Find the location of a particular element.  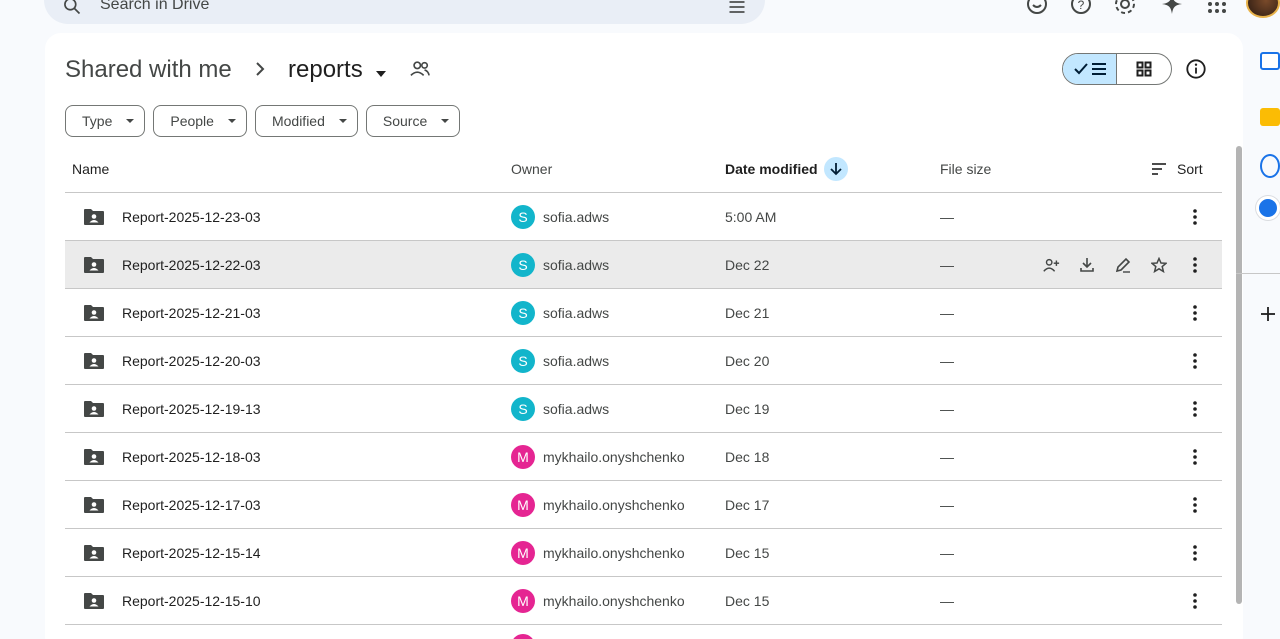

file-name: Report-2025-12-19-13 is located at coordinates (191, 408).